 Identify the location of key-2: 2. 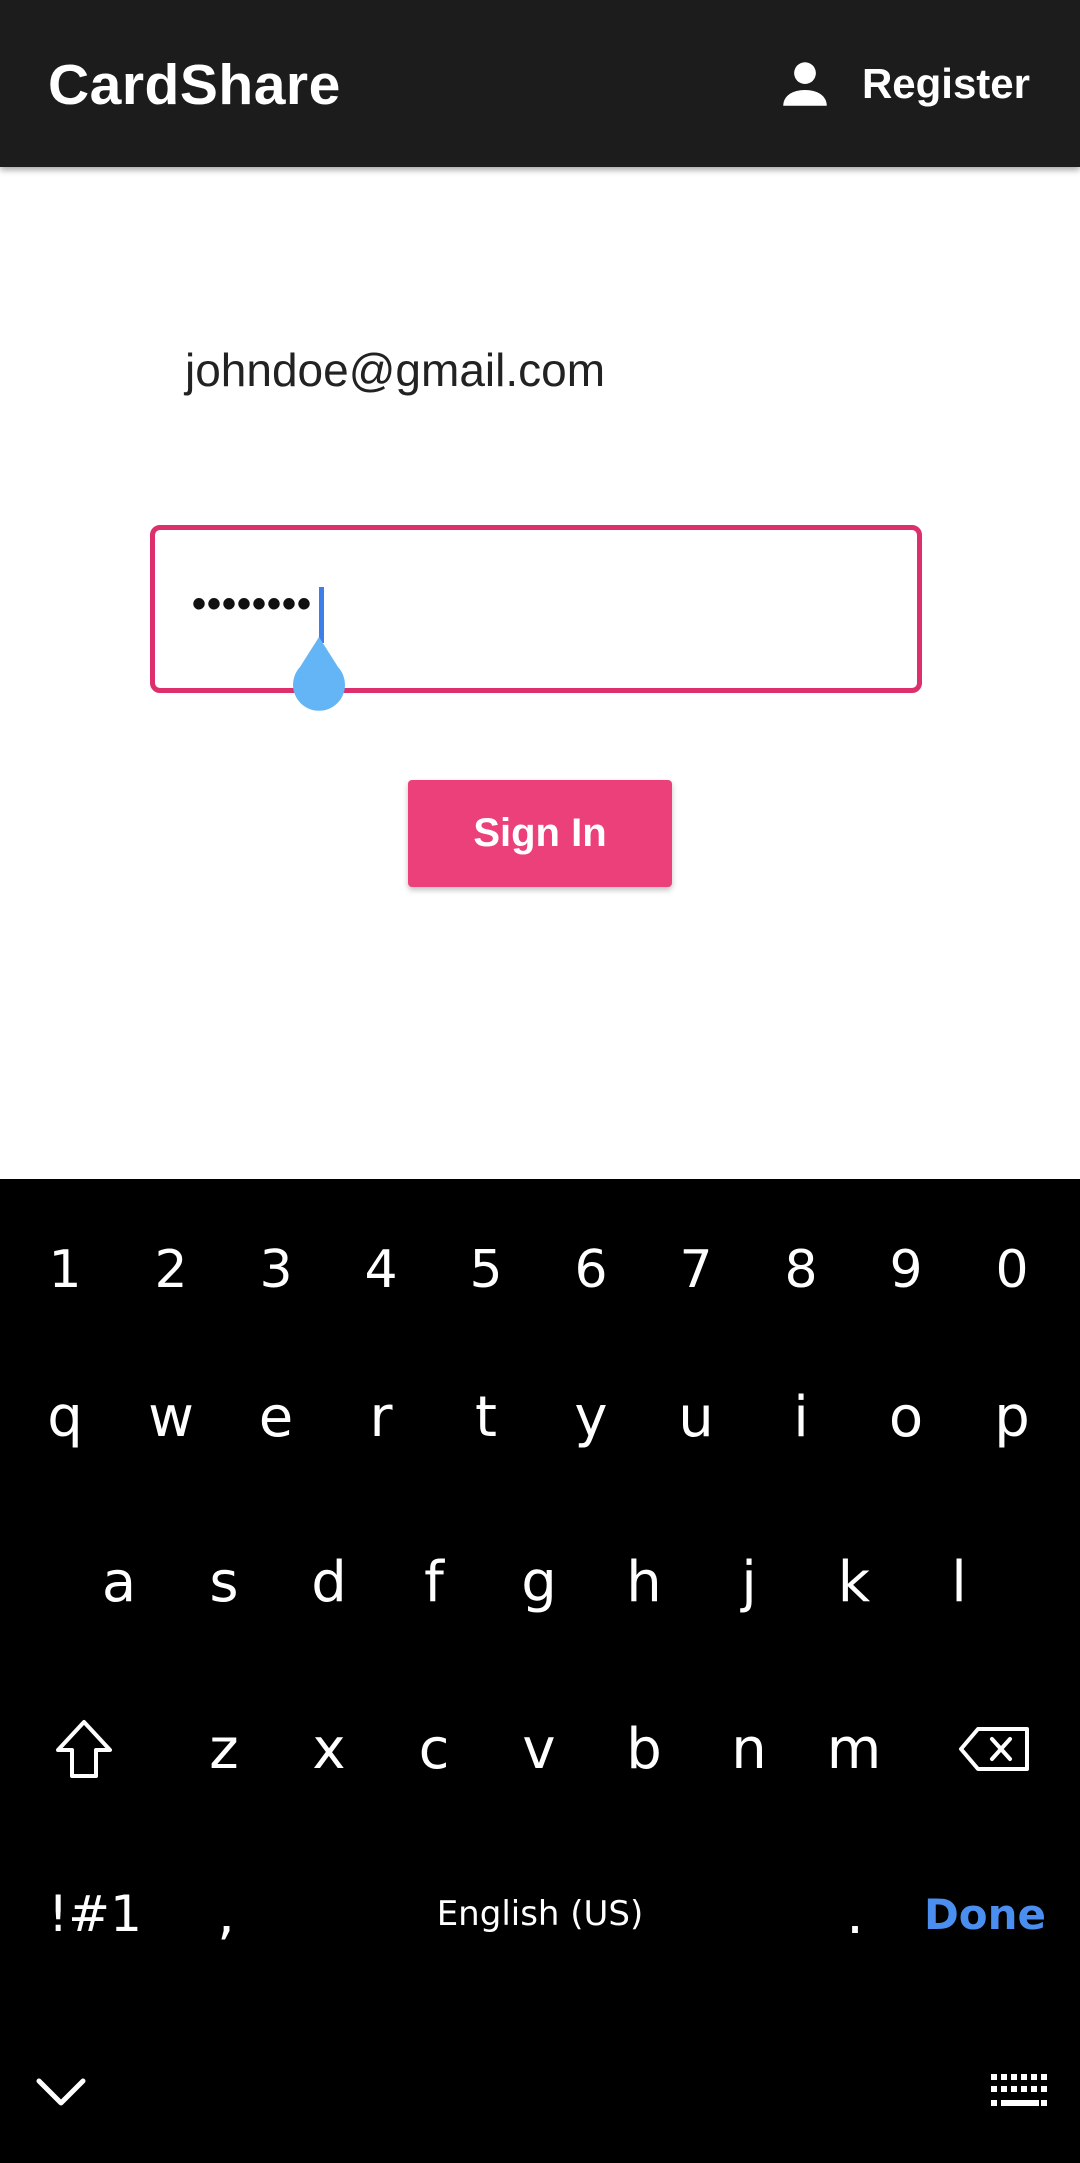
(171, 1270).